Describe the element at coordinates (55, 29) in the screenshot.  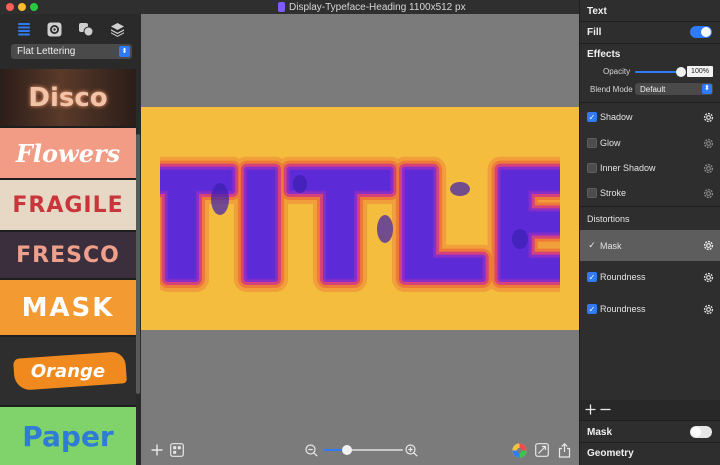
I see `gear-square-icon` at that location.